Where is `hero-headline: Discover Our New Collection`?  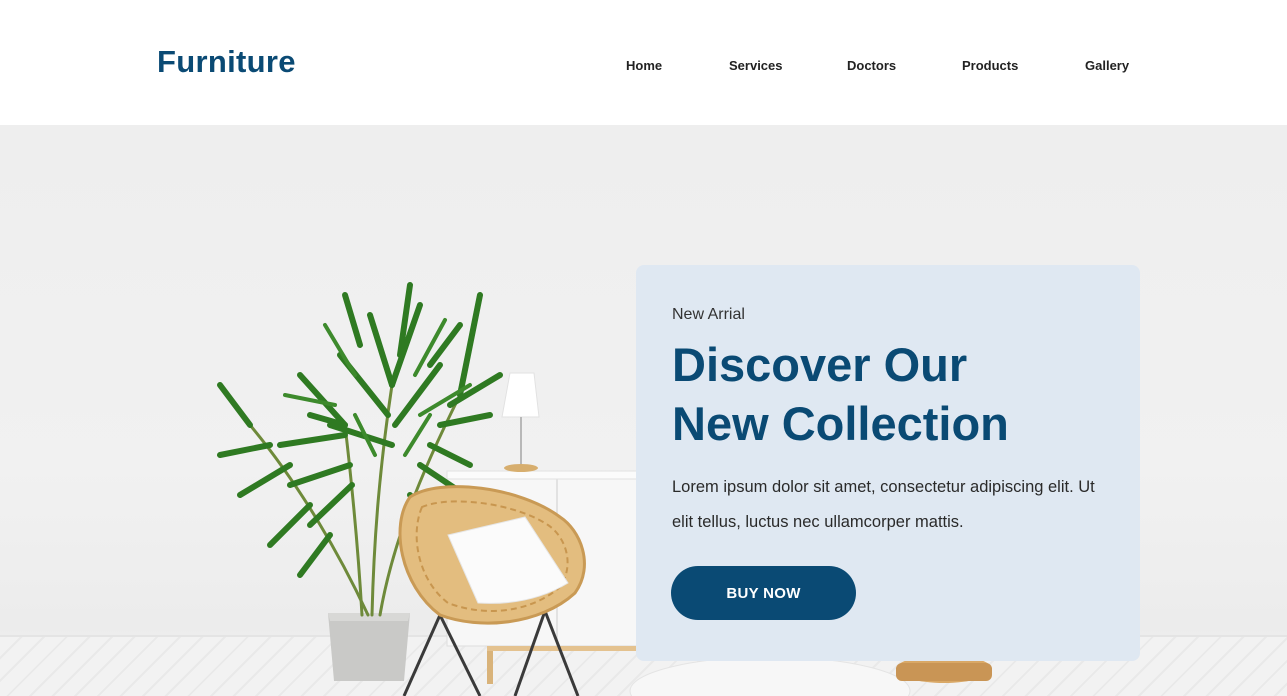 hero-headline: Discover Our New Collection is located at coordinates (902, 394).